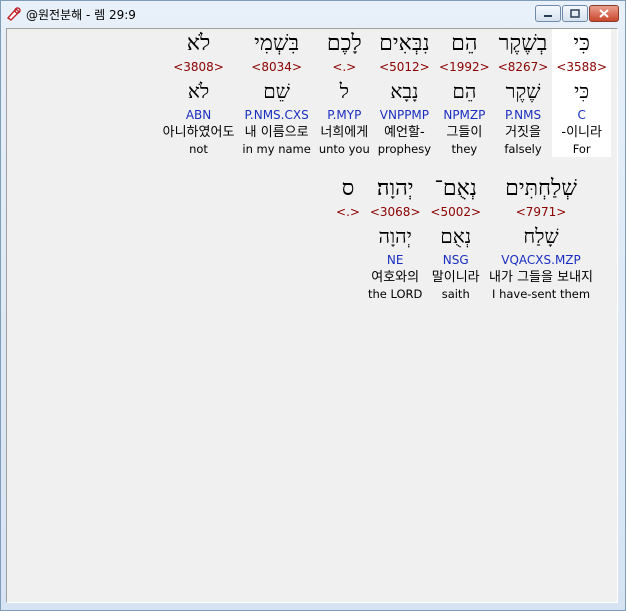  Describe the element at coordinates (198, 149) in the screenshot. I see `english-gloss: not` at that location.